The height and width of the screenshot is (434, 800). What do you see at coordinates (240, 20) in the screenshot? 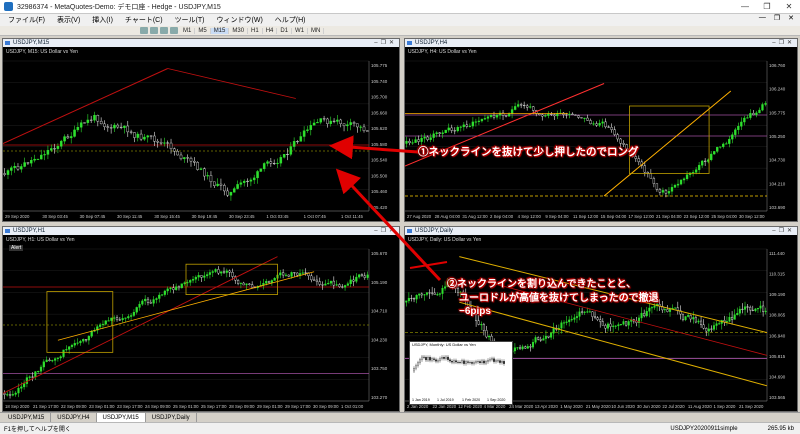
I see `menu-window: ウィンドウ(W)` at bounding box center [240, 20].